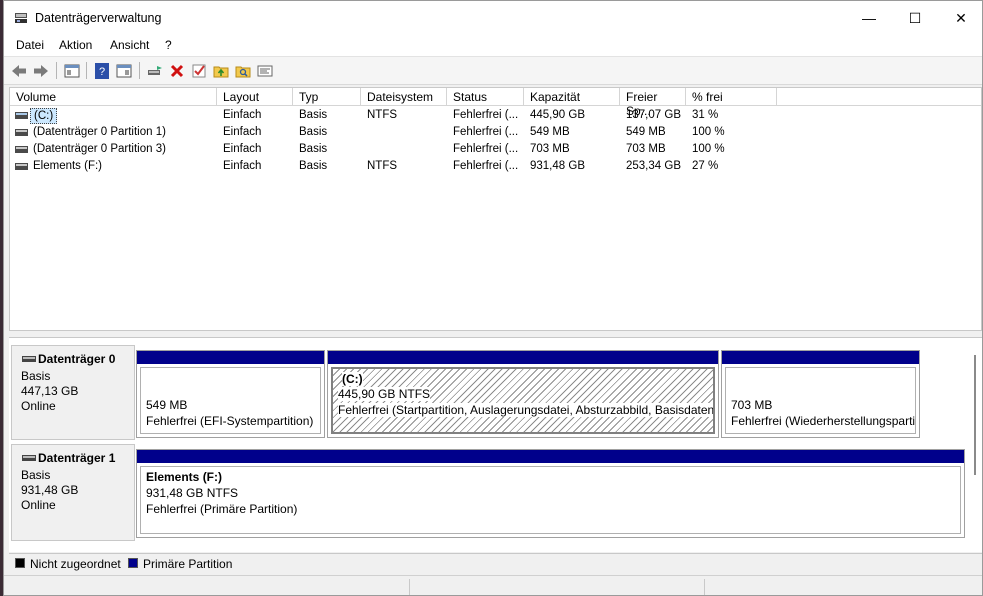 The height and width of the screenshot is (596, 983). What do you see at coordinates (75, 45) in the screenshot?
I see `menu-aktion: Aktion` at bounding box center [75, 45].